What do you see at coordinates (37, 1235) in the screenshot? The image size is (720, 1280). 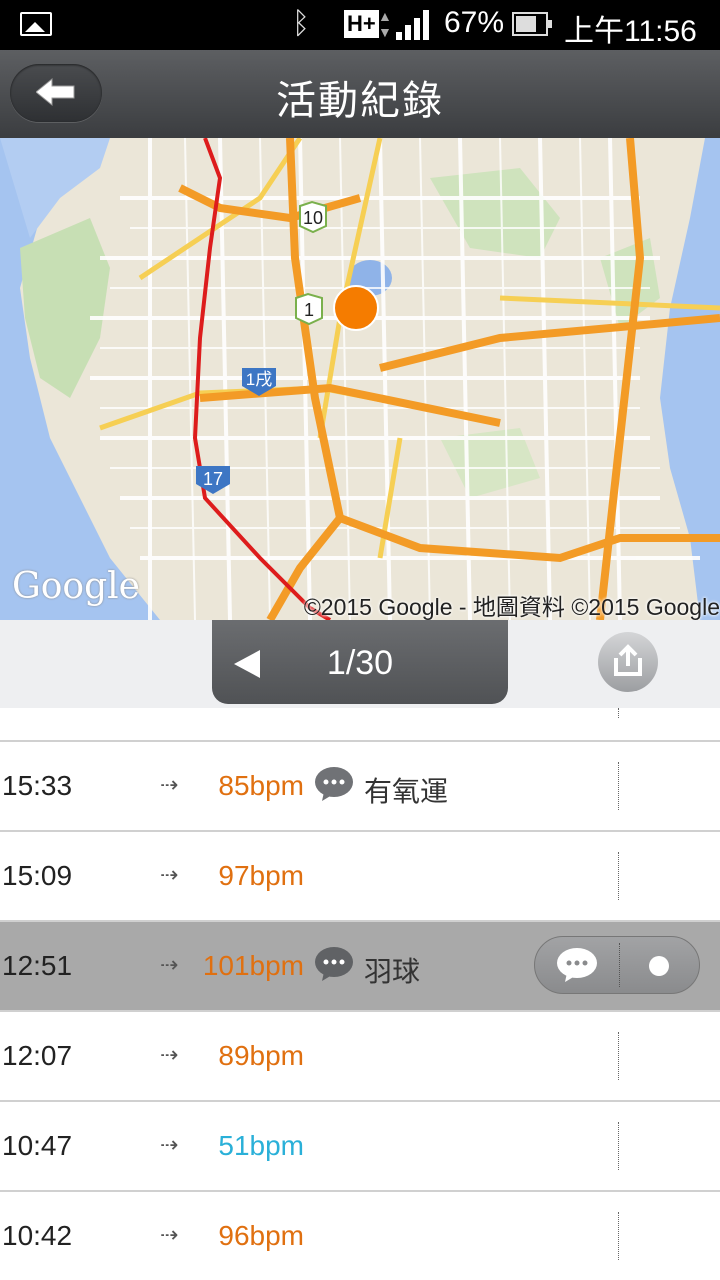 I see `record-time: 10:42` at bounding box center [37, 1235].